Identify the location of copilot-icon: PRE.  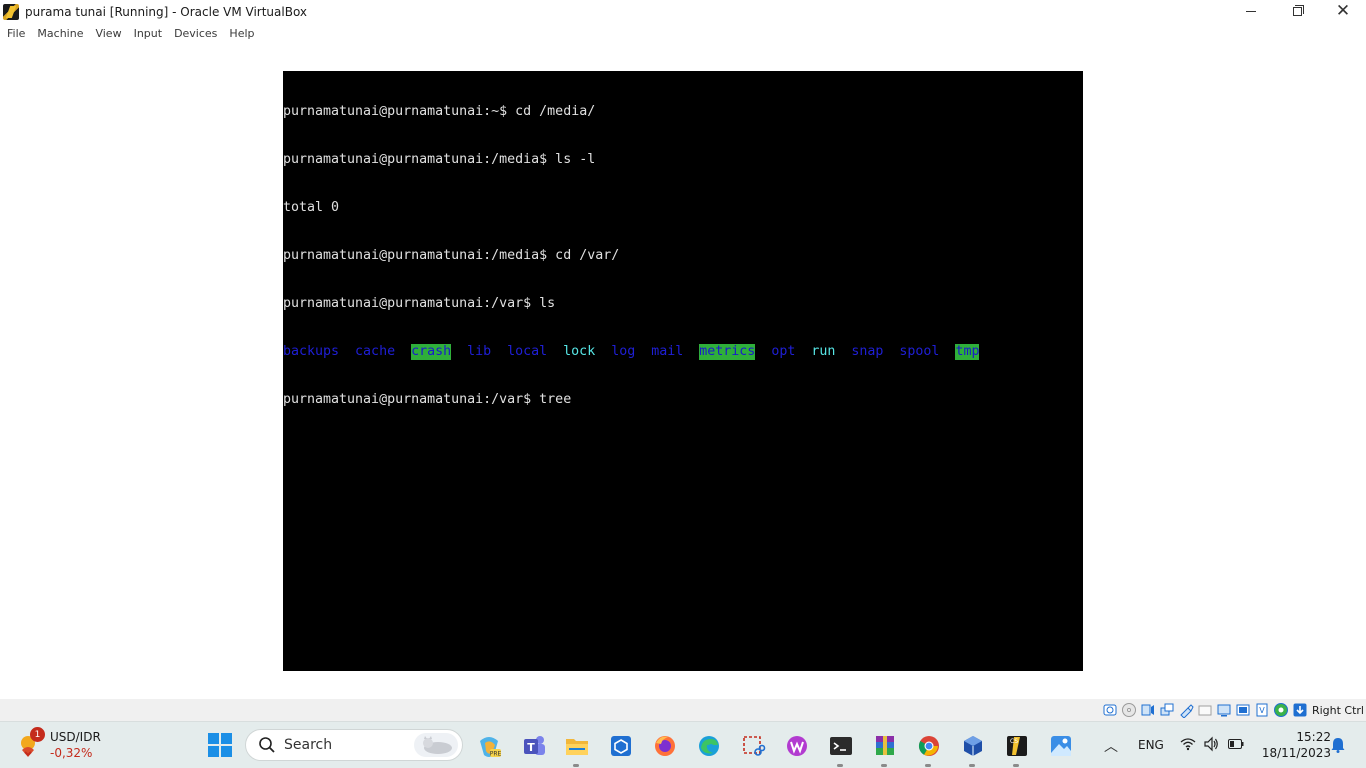
(491, 747).